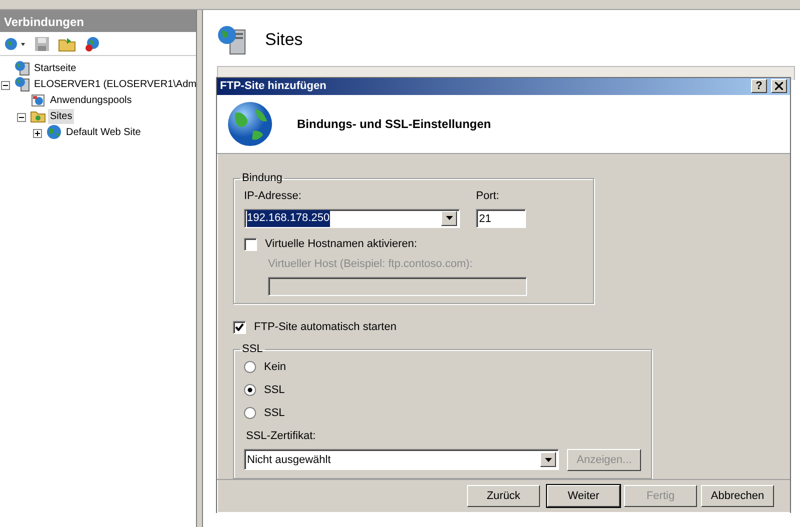 This screenshot has height=527, width=800. I want to click on group-label: SSL, so click(252, 350).